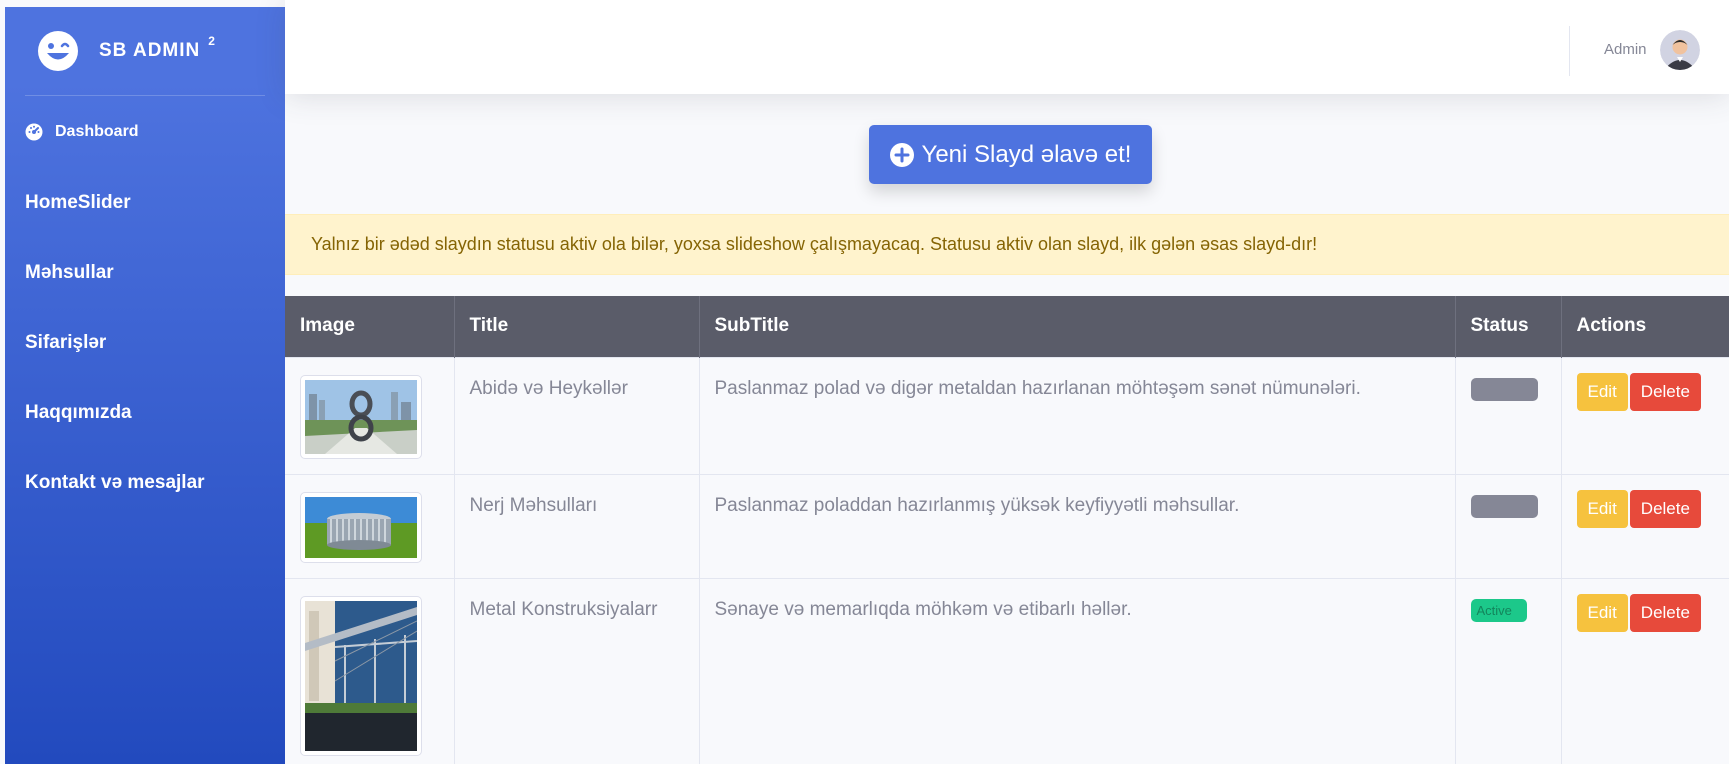  Describe the element at coordinates (145, 413) in the screenshot. I see `sidebar-item-about: Haqqımızda` at that location.